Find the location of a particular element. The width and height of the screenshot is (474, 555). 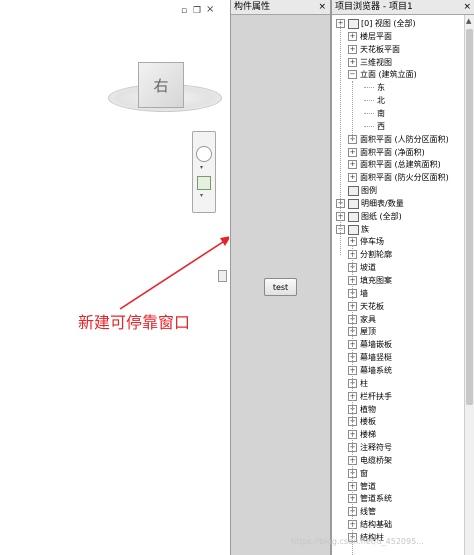

tree-item: + 面积平面 (防火分区面积) is located at coordinates (398, 177).